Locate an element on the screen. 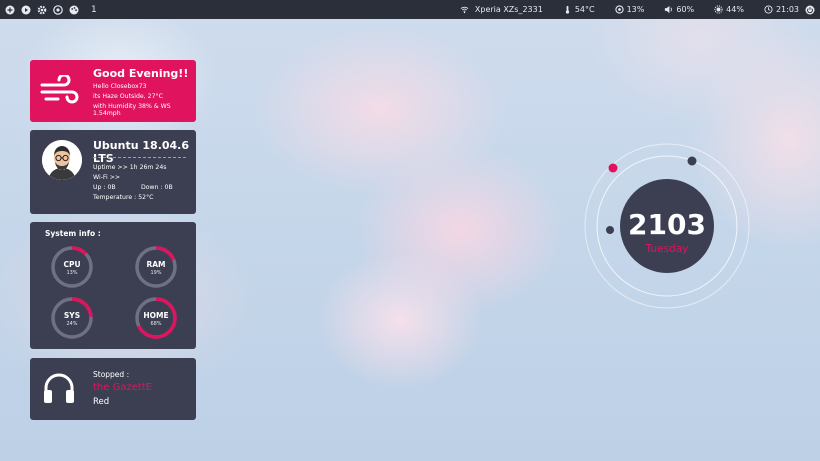 The image size is (820, 461). cpu-indicator: 13% is located at coordinates (629, 9).